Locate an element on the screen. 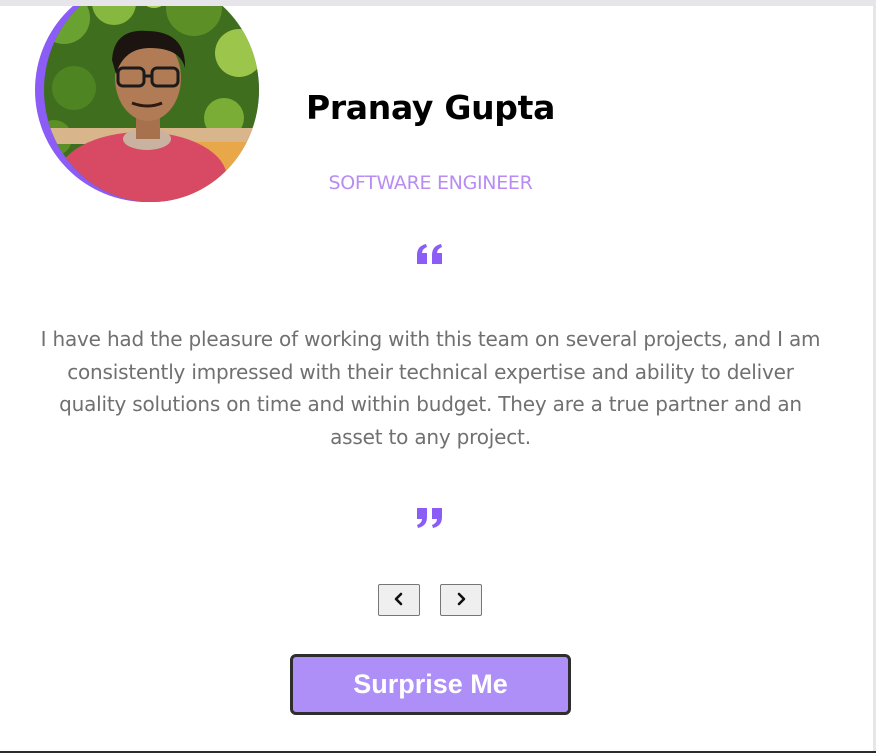  chevron-right-icon is located at coordinates (461, 600).